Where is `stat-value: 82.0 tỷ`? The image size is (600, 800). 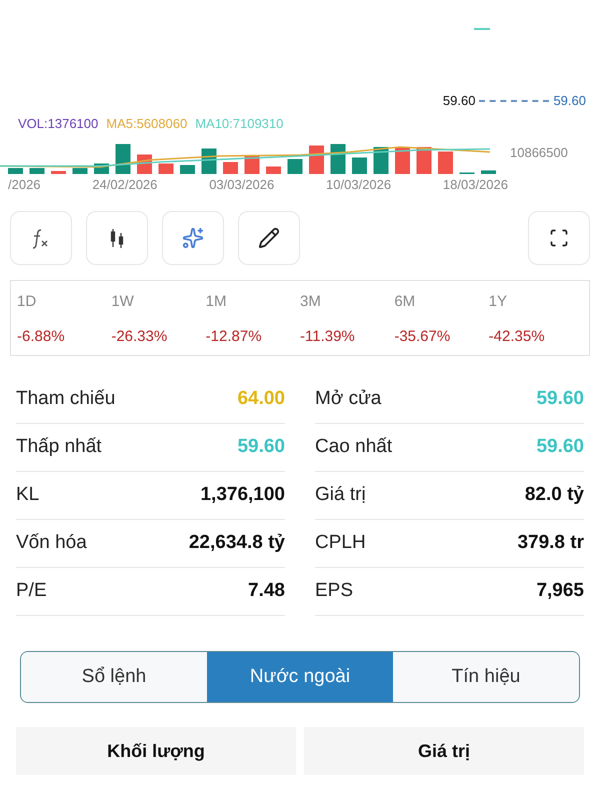
stat-value: 82.0 tỷ is located at coordinates (554, 495).